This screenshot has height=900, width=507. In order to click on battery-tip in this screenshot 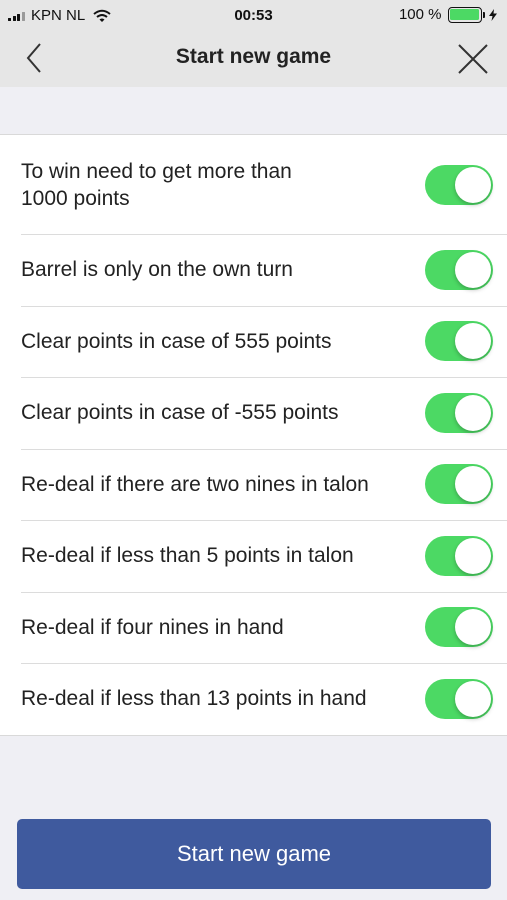, I will do `click(483, 14)`.